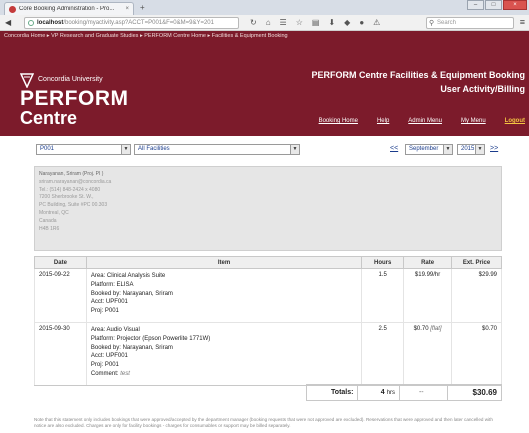 This screenshot has height=433, width=529. What do you see at coordinates (268, 262) in the screenshot?
I see `table-header-row: Date Item Hours Rate Ext. Price` at bounding box center [268, 262].